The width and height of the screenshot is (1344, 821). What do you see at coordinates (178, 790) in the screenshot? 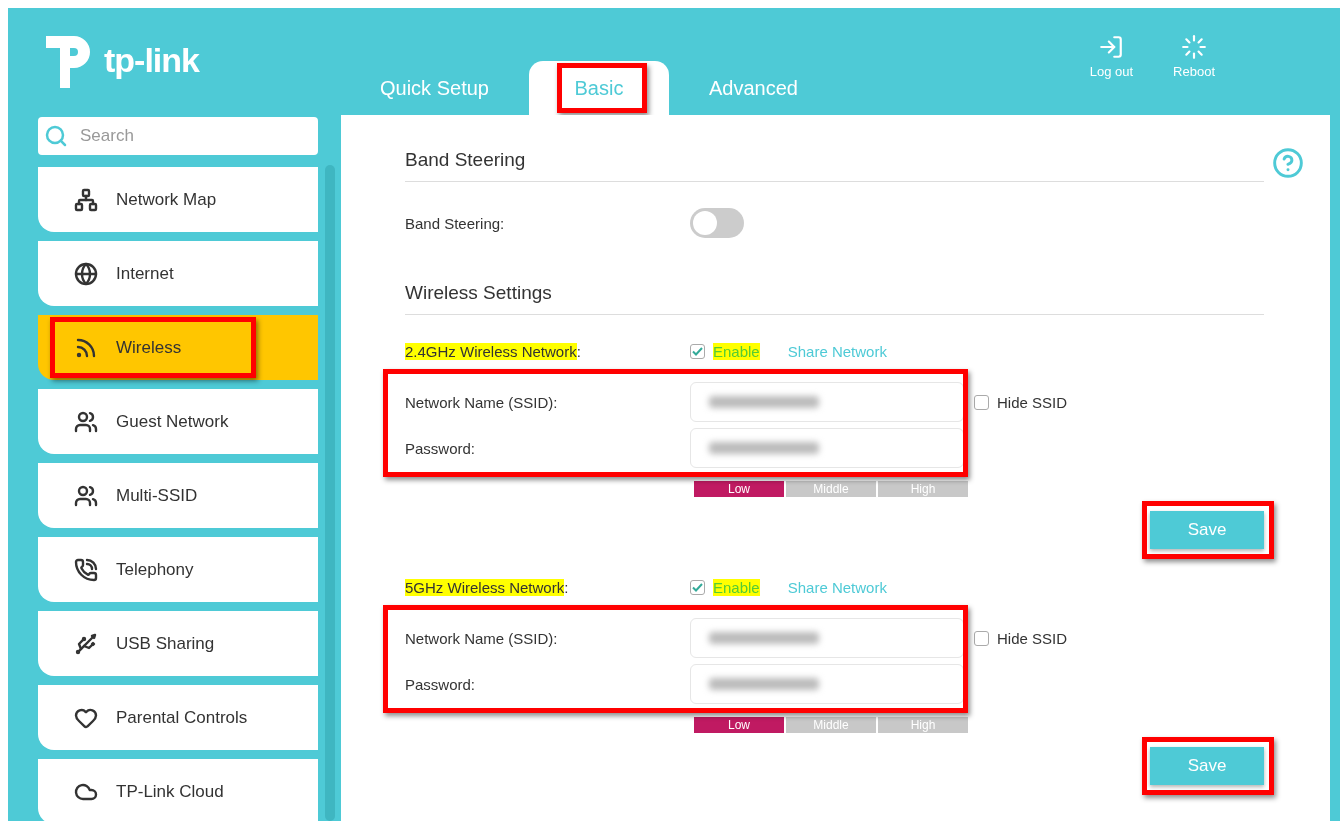
I see `sidebar-item: TP-Link Cloud` at bounding box center [178, 790].